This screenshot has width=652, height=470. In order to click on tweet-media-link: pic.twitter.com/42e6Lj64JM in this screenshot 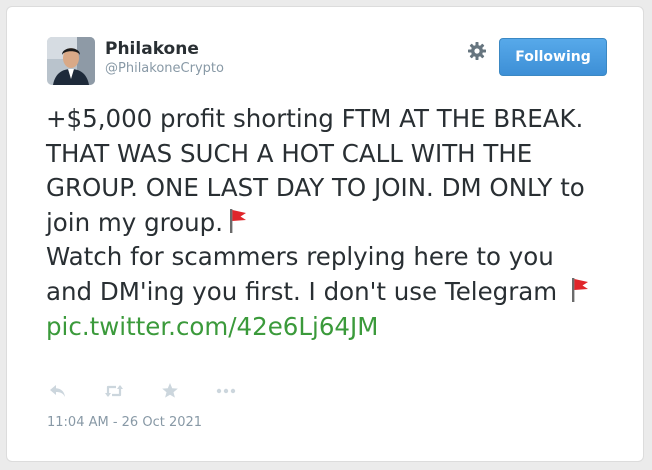, I will do `click(212, 326)`.